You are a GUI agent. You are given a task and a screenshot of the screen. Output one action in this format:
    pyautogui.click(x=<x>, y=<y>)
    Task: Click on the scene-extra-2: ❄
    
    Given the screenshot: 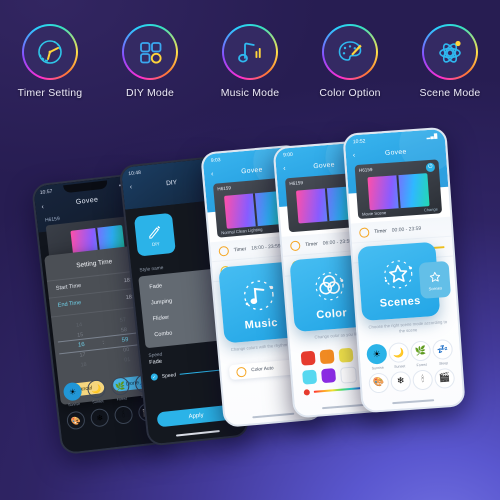 What is the action you would take?
    pyautogui.click(x=100, y=417)
    